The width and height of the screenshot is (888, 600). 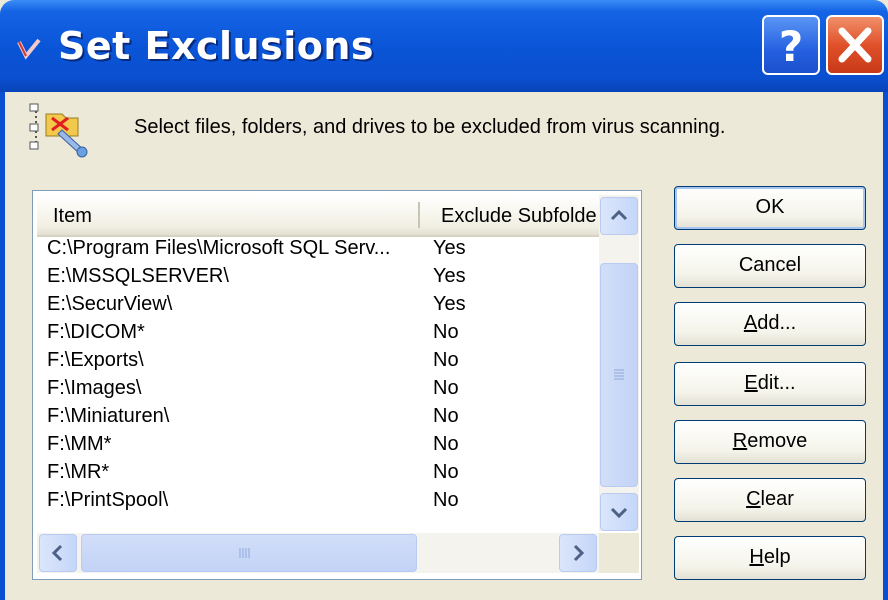 What do you see at coordinates (316, 445) in the screenshot?
I see `list-item: F:\MM* No` at bounding box center [316, 445].